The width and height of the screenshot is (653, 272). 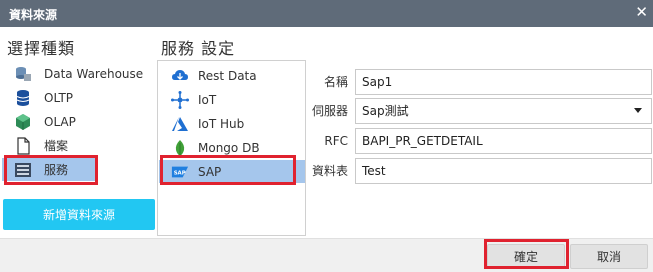 I want to click on service-label: SAP, so click(x=210, y=171).